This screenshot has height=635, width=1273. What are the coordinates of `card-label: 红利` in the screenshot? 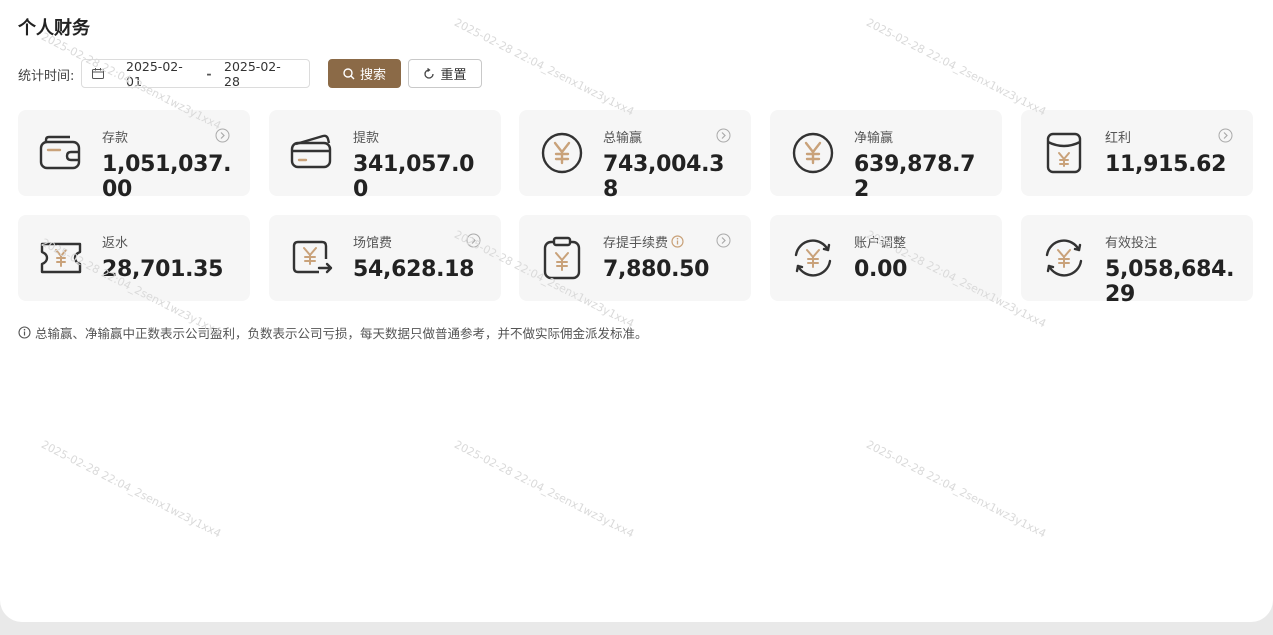 It's located at (1118, 138).